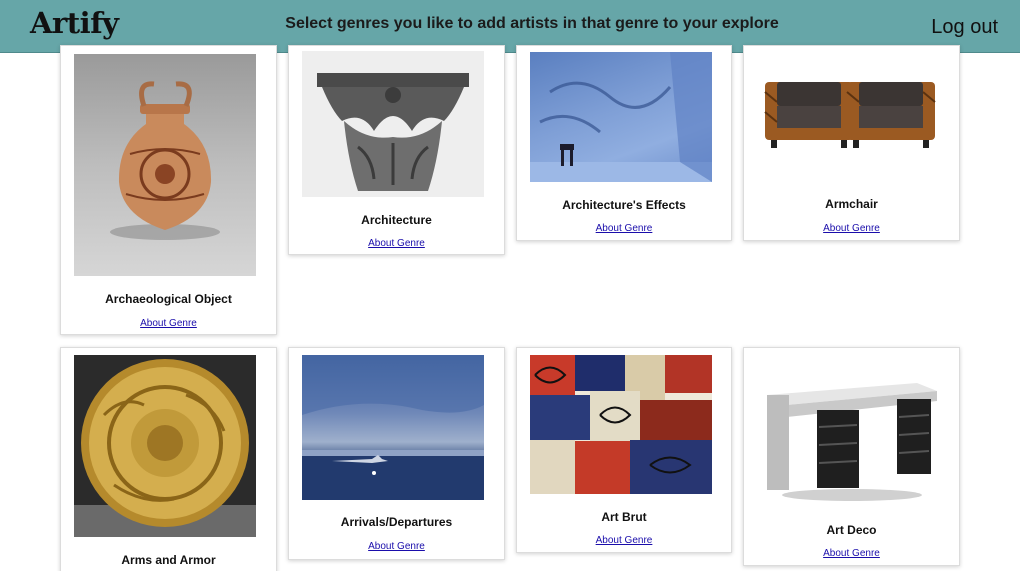 This screenshot has width=1020, height=571. I want to click on airplane-sea-image, so click(393, 427).